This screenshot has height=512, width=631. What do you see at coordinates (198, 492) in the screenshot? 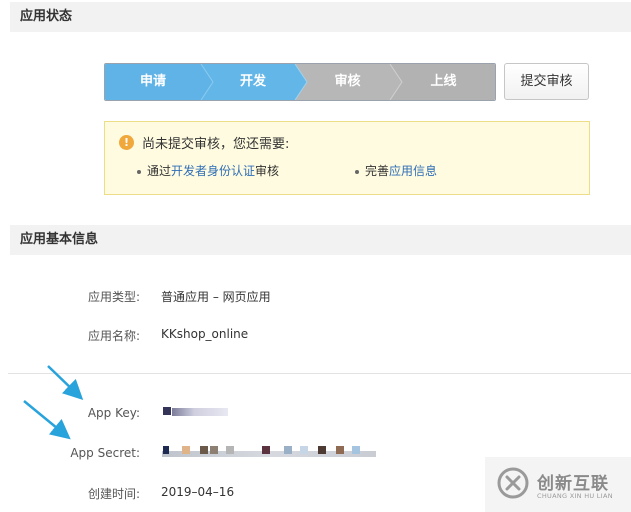
I see `created-time-value: 2019–04–16` at bounding box center [198, 492].